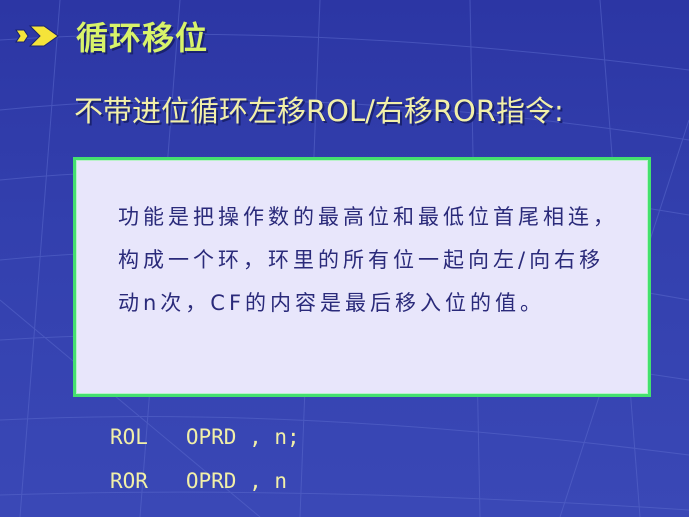 This screenshot has height=517, width=689. Describe the element at coordinates (199, 481) in the screenshot. I see `code-line-ror: ROR OPRD , n` at that location.